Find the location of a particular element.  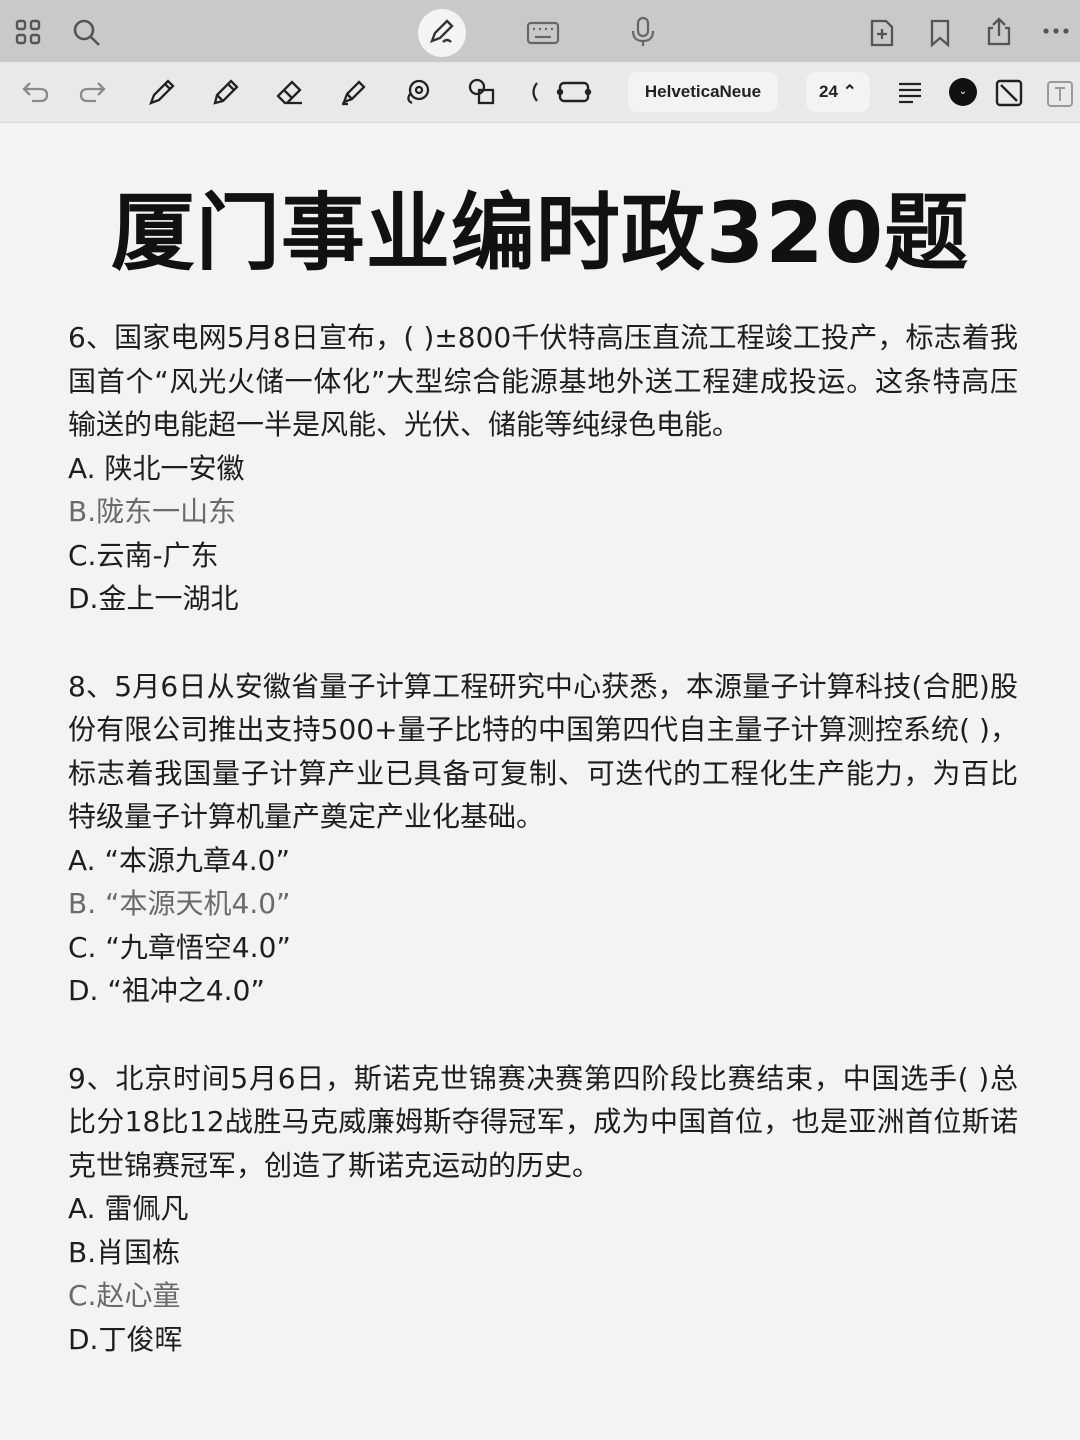

option-d: D.金上一湖北 is located at coordinates (153, 598).